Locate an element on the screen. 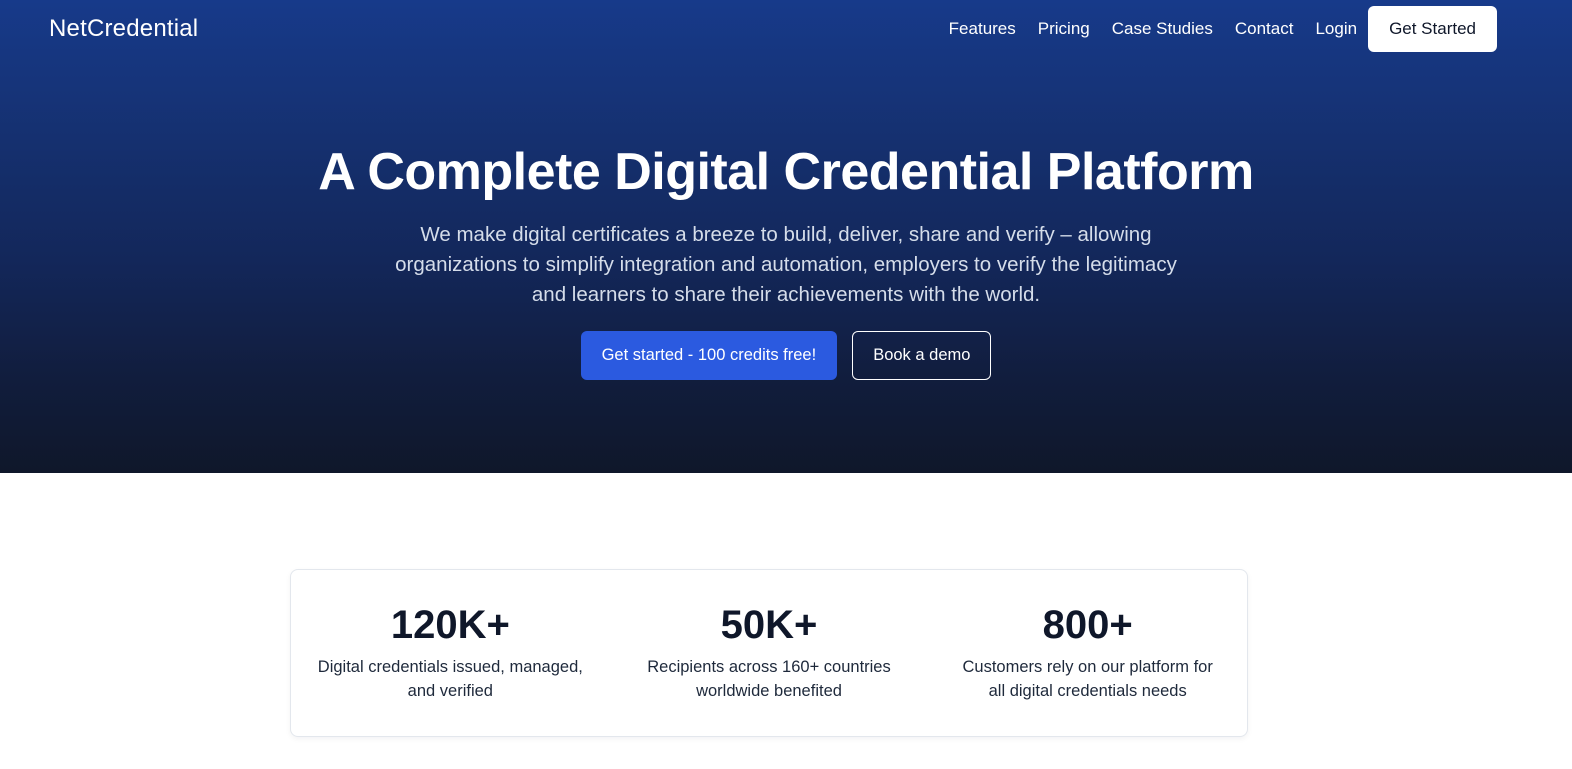 Image resolution: width=1572 pixels, height=769 pixels. book-demo-button: Book a demo is located at coordinates (922, 355).